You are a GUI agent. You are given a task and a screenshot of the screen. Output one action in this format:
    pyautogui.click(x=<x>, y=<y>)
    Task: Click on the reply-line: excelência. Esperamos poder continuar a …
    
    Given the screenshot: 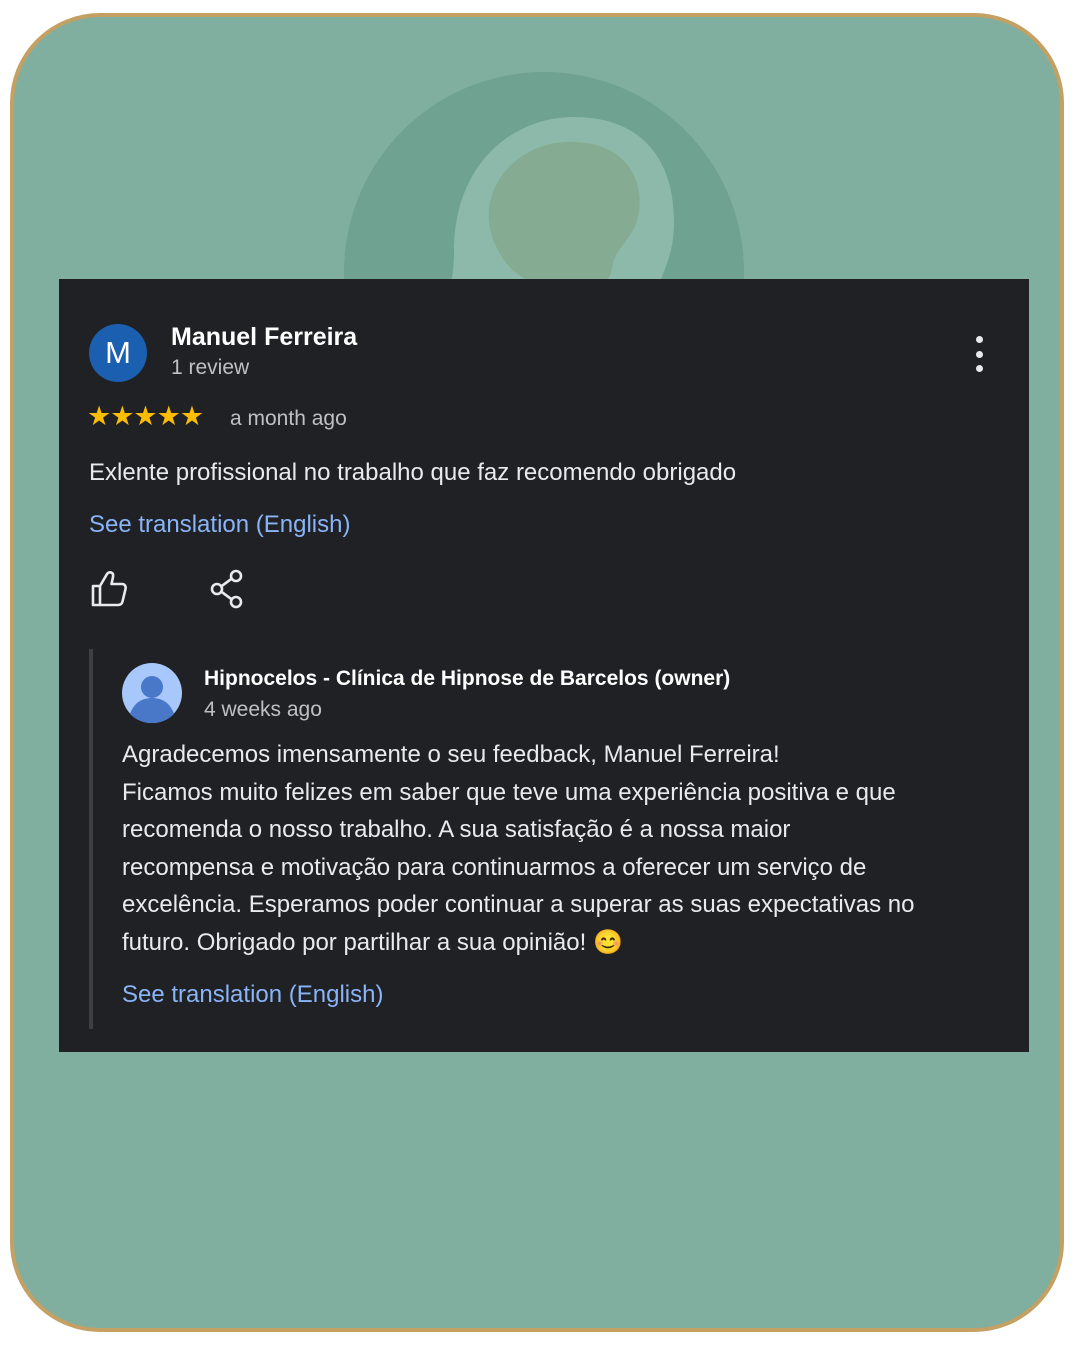 What is the action you would take?
    pyautogui.click(x=518, y=904)
    